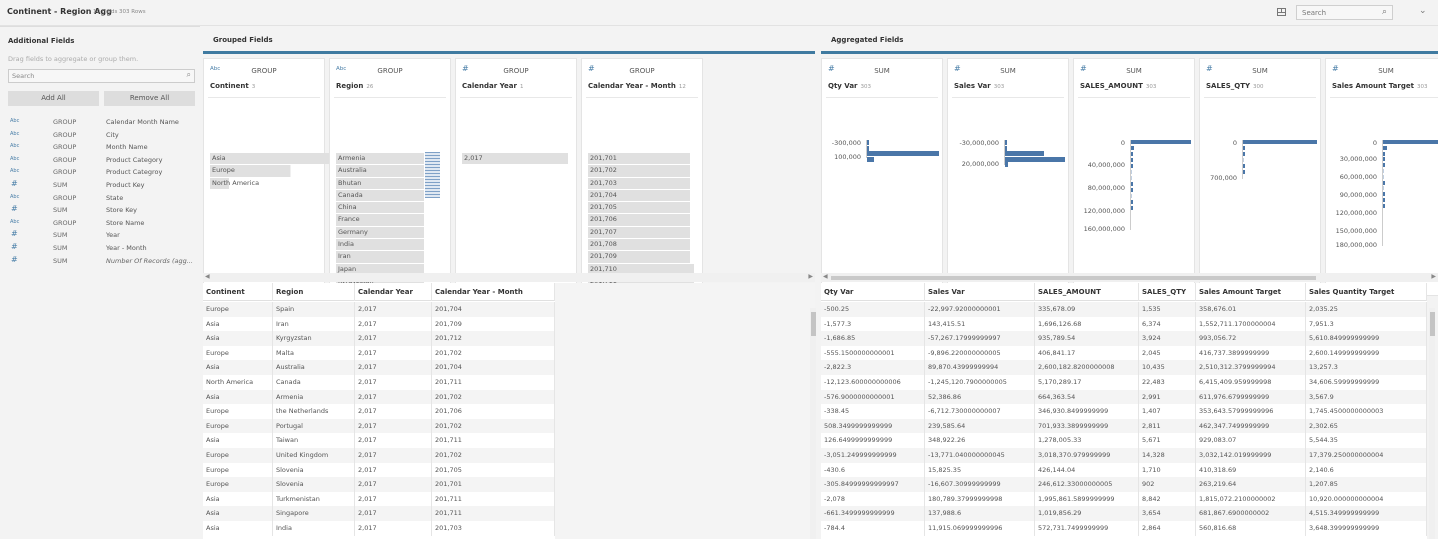 This screenshot has width=1438, height=539. Describe the element at coordinates (1260, 177) in the screenshot. I see `field-profile-card: # SUM SALES_QTY 300 0 700,000` at that location.